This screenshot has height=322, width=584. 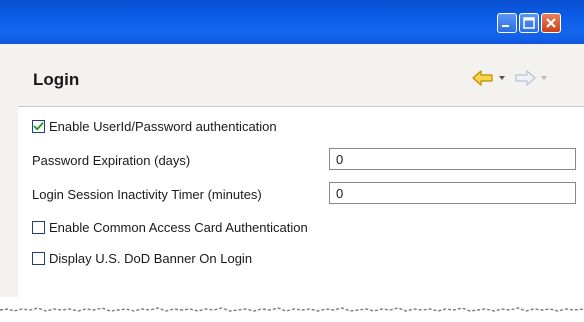 I want to click on enable-cac-checkbox, so click(x=38, y=227).